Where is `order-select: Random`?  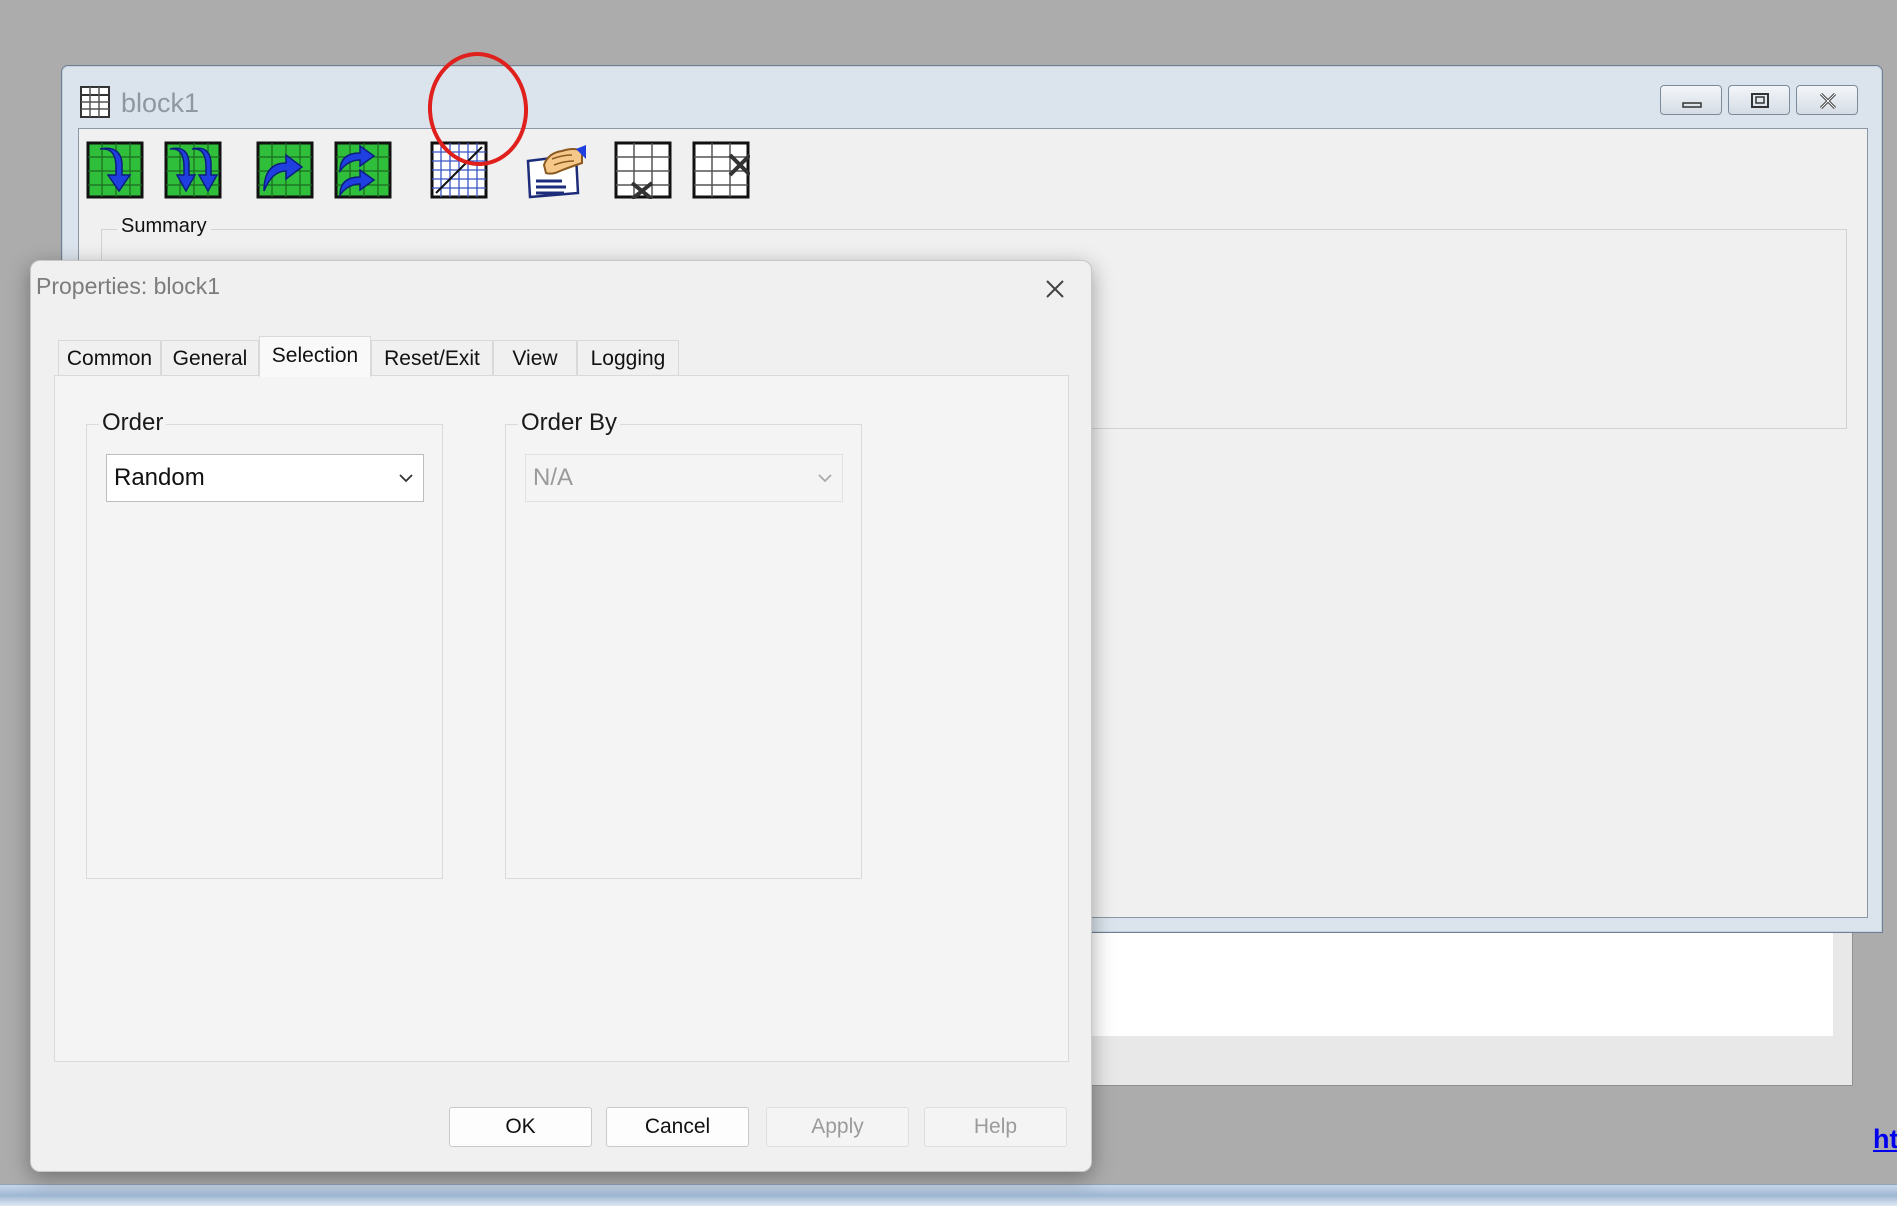 order-select: Random is located at coordinates (265, 478).